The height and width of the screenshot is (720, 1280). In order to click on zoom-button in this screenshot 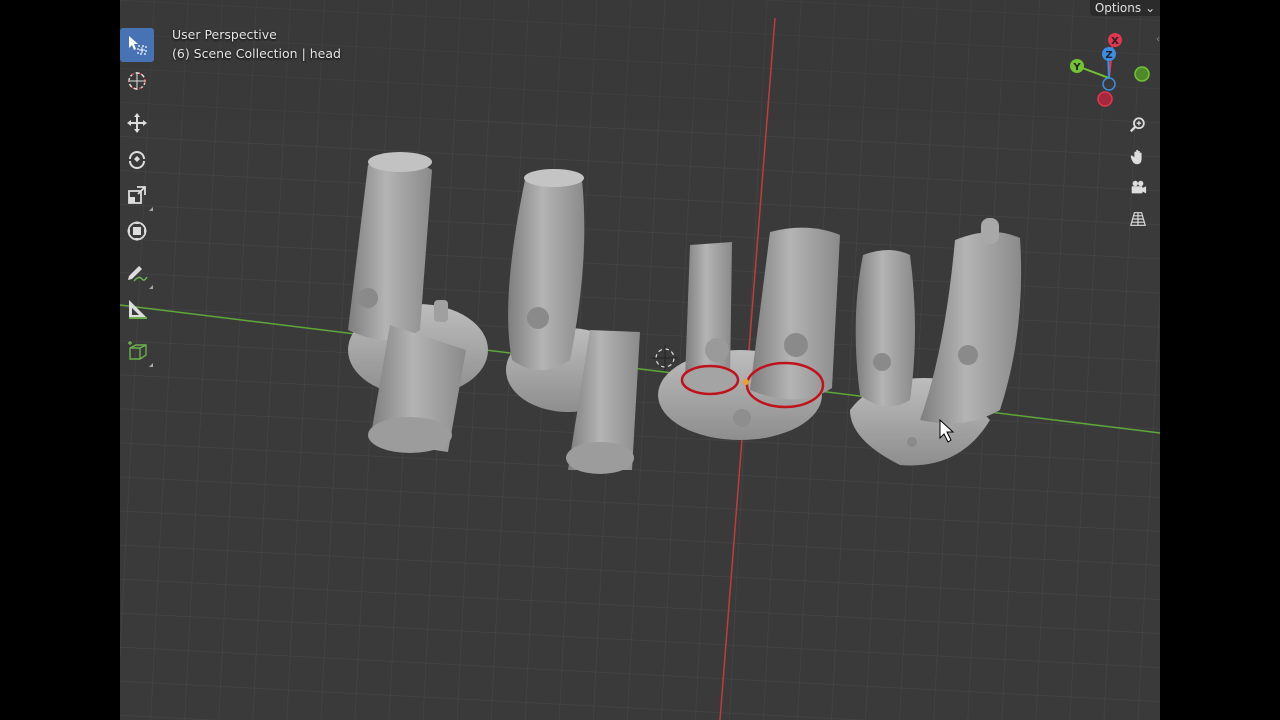, I will do `click(1138, 125)`.